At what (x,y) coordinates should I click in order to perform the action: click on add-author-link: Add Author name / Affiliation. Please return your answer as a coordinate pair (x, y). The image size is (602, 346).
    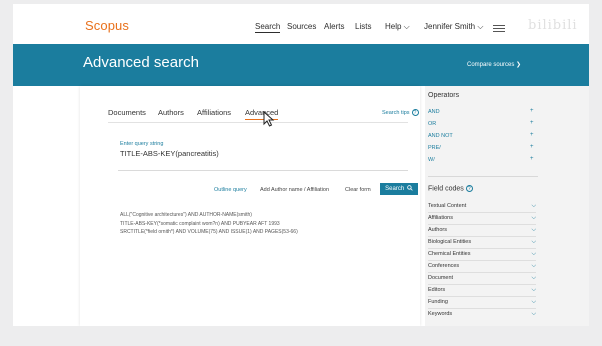
    Looking at the image, I should click on (294, 190).